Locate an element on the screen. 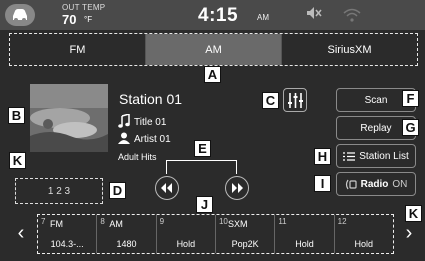 This screenshot has width=425, height=261. callout-e: E is located at coordinates (202, 148).